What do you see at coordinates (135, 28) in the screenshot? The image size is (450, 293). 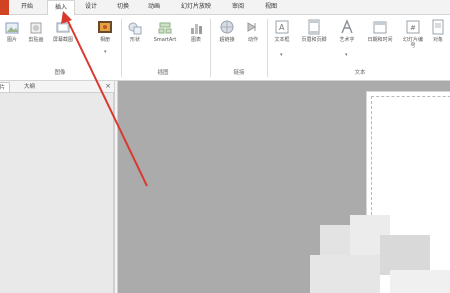 I see `shapes-icon` at bounding box center [135, 28].